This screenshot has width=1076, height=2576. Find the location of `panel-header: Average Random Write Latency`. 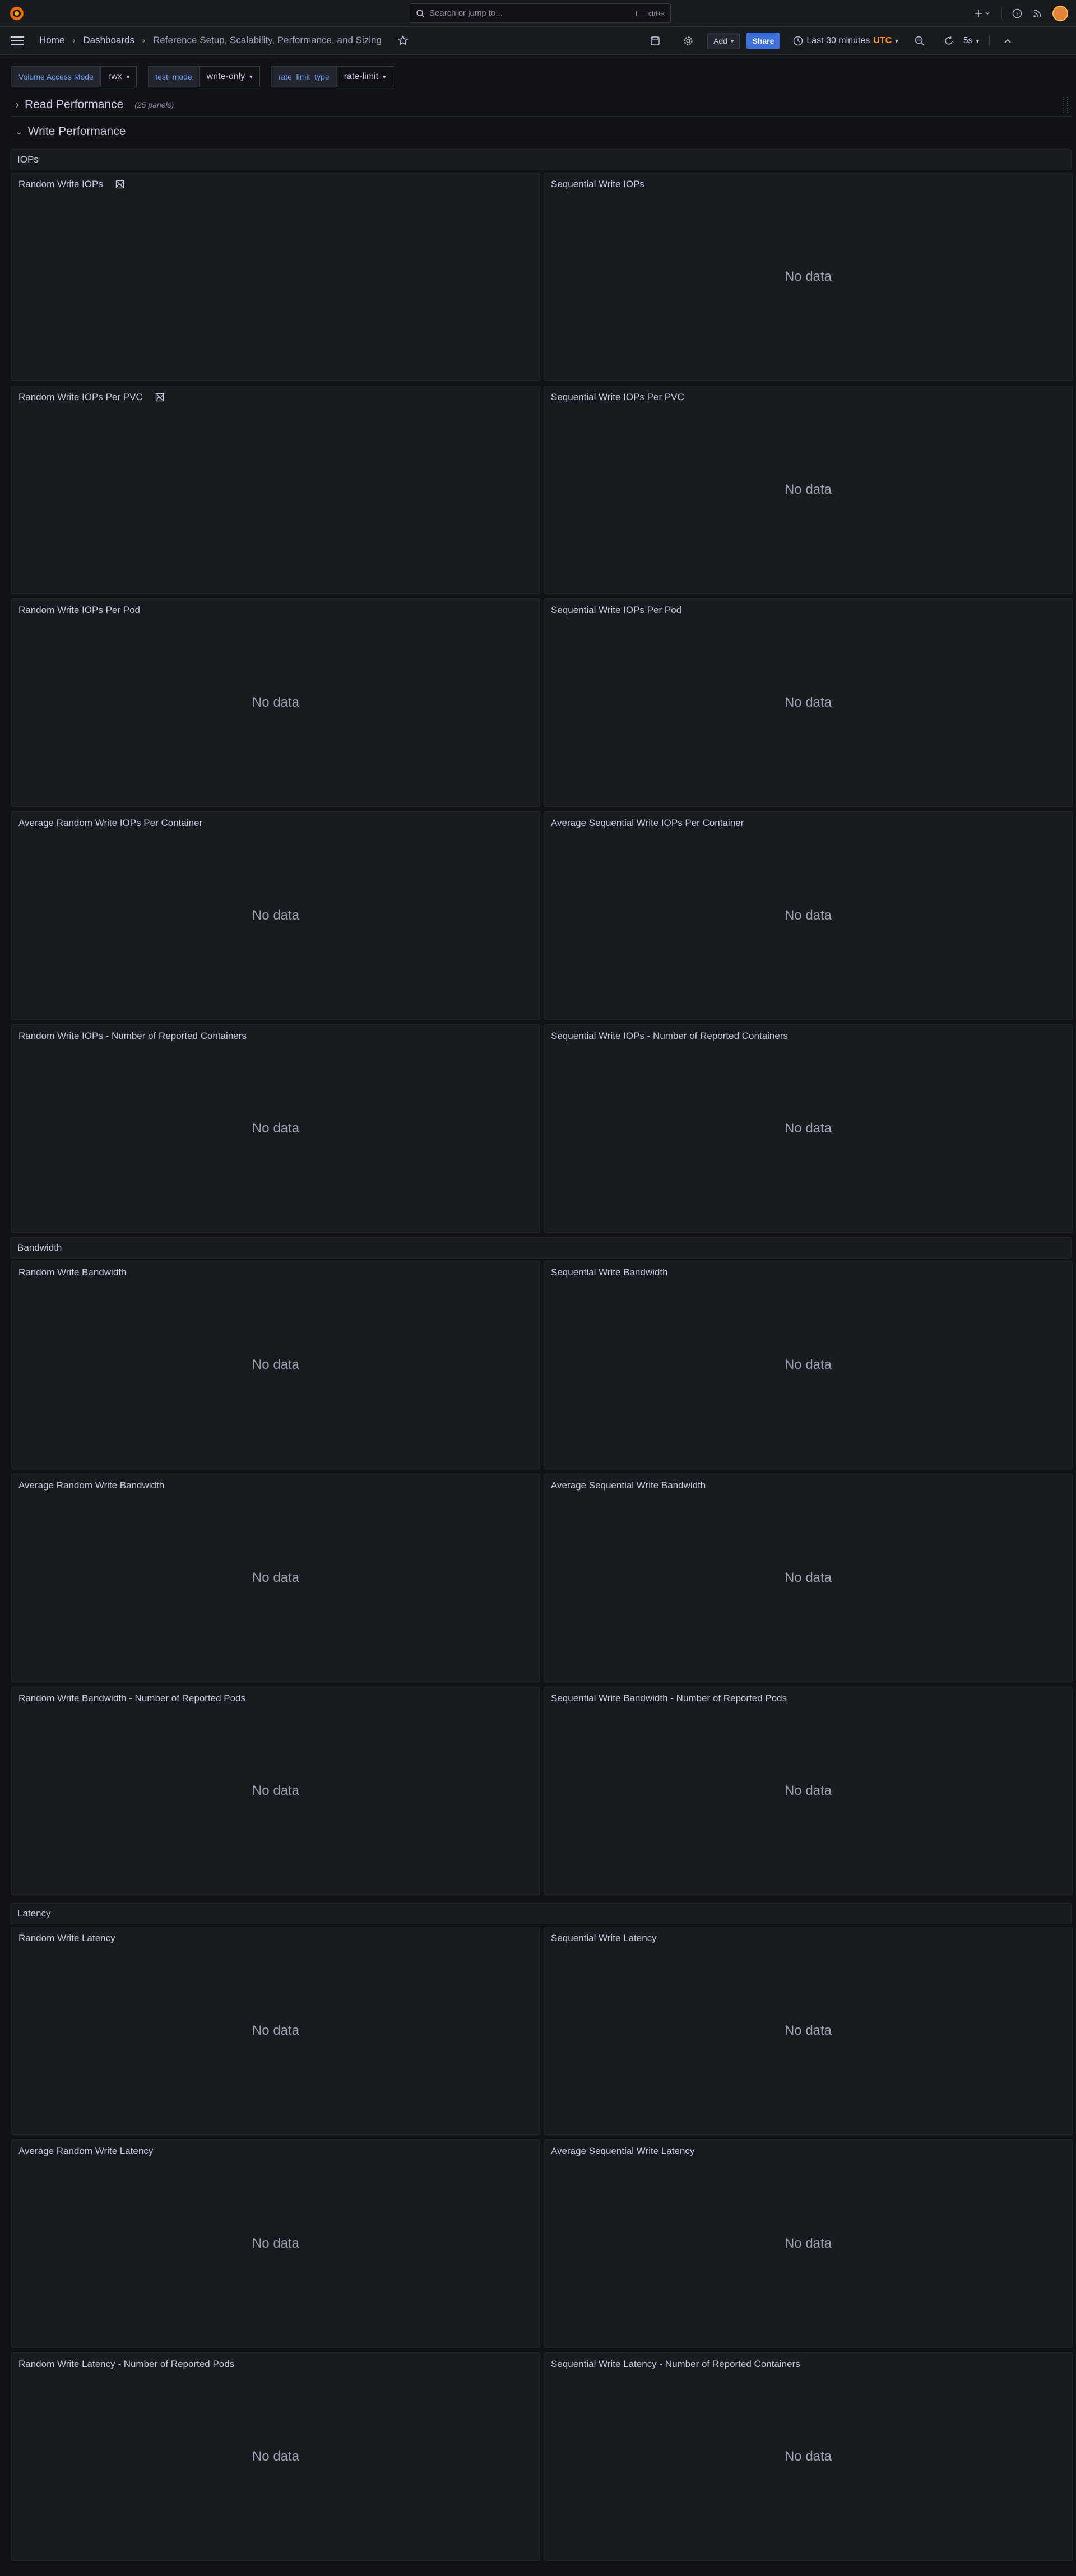

panel-header: Average Random Write Latency is located at coordinates (85, 2151).